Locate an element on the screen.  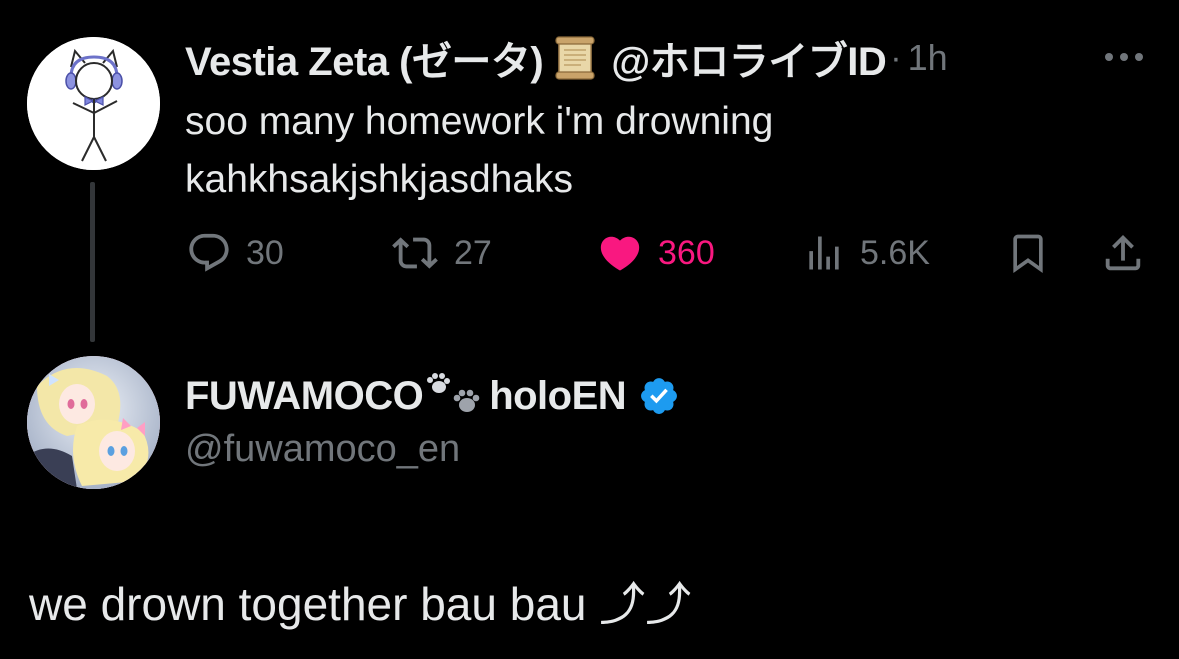
more-options-icon is located at coordinates (1124, 57).